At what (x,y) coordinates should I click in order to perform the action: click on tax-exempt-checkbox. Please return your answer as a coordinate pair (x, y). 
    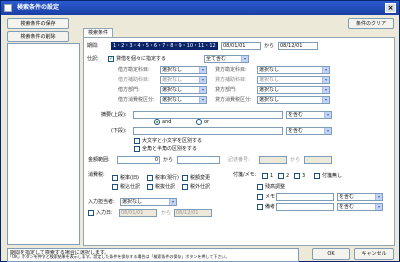
    Looking at the image, I should click on (185, 187).